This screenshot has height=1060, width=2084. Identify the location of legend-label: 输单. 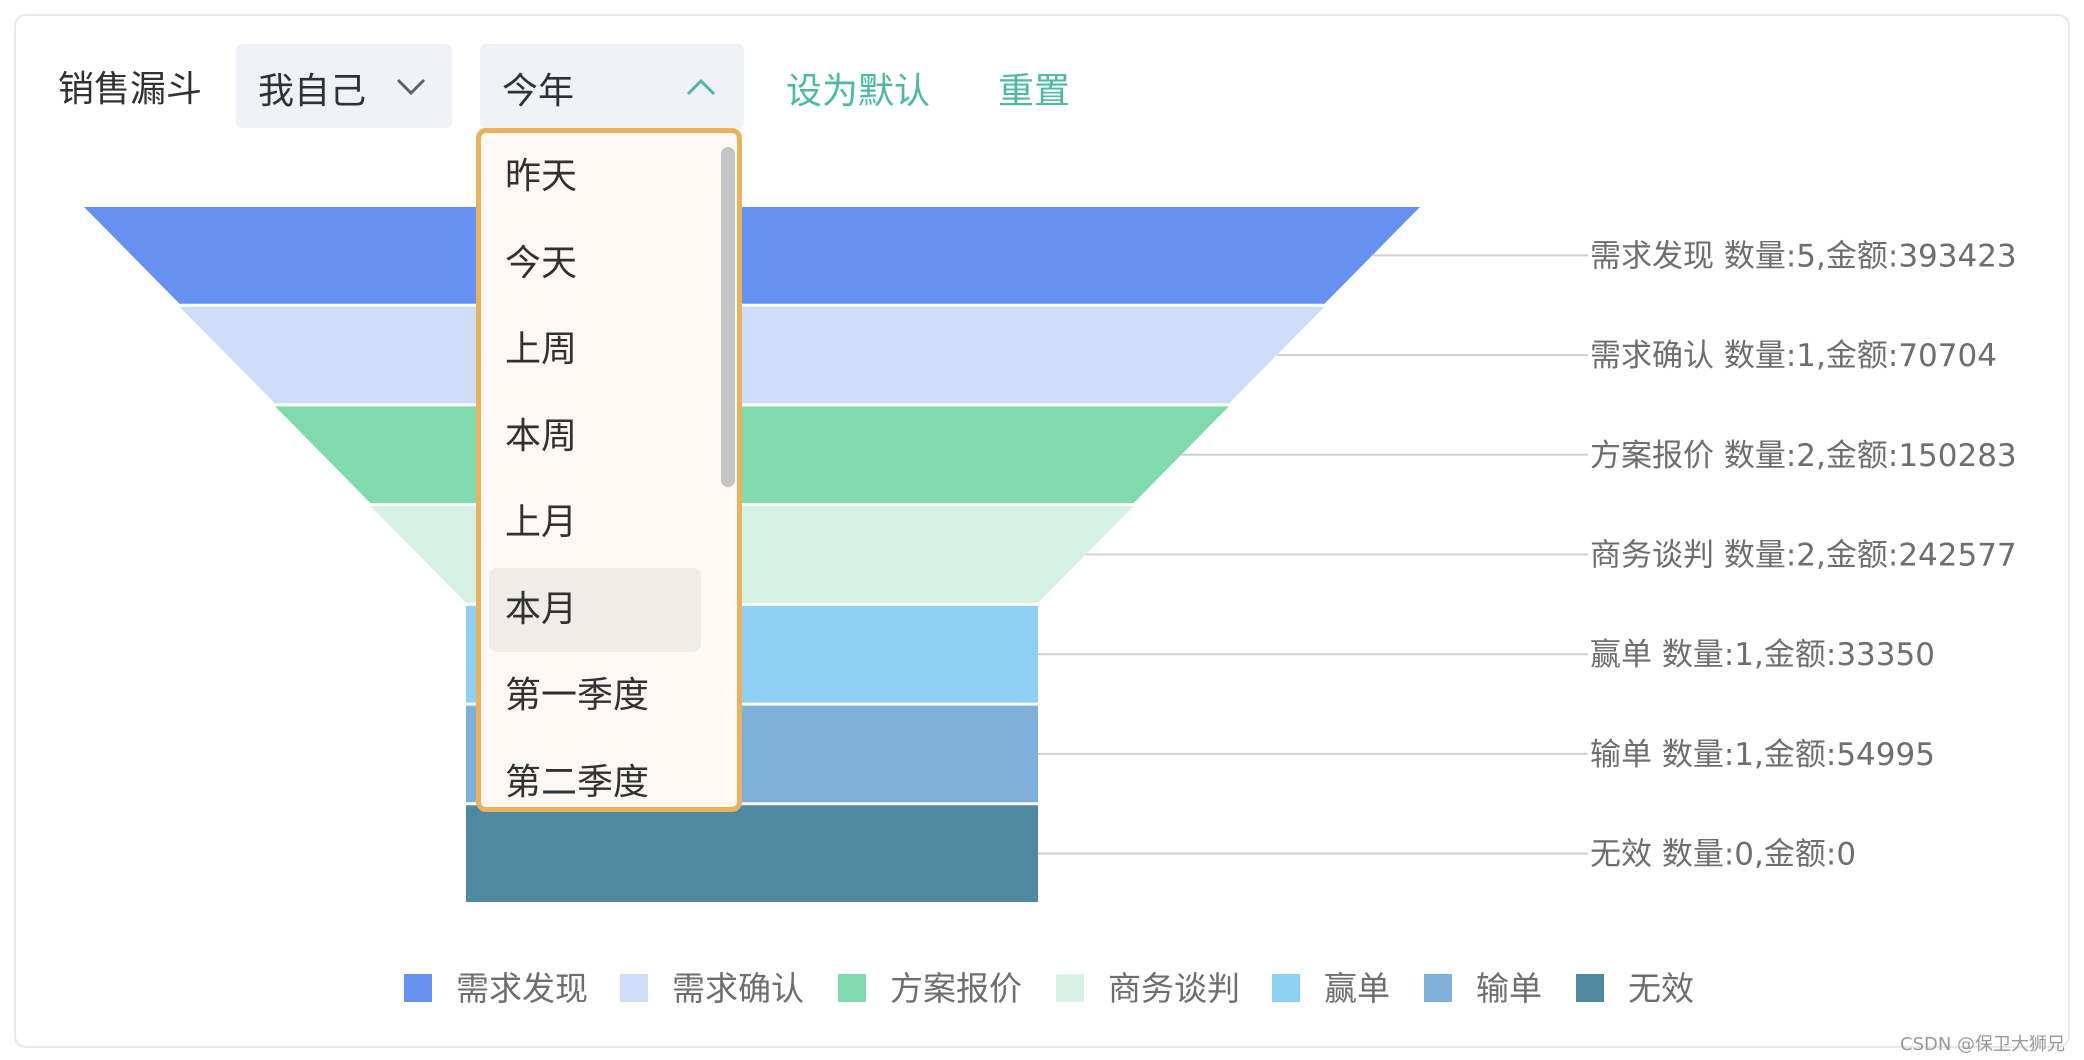
(1509, 988).